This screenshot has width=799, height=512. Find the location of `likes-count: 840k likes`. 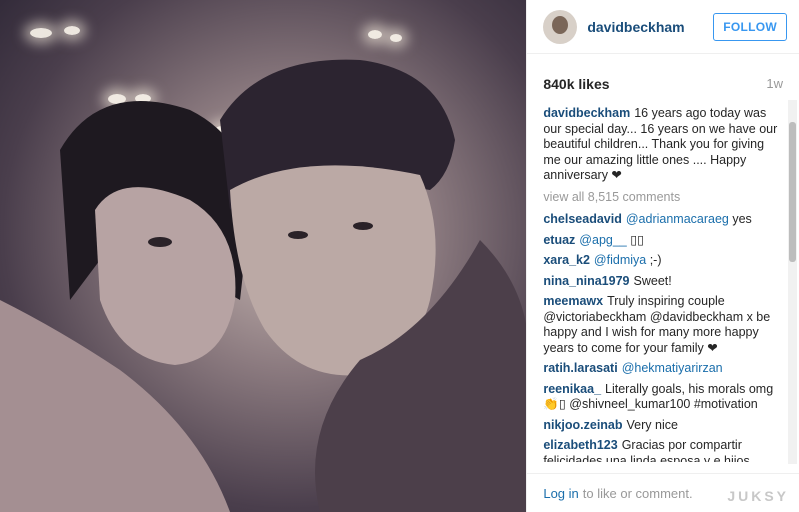

likes-count: 840k likes is located at coordinates (576, 84).